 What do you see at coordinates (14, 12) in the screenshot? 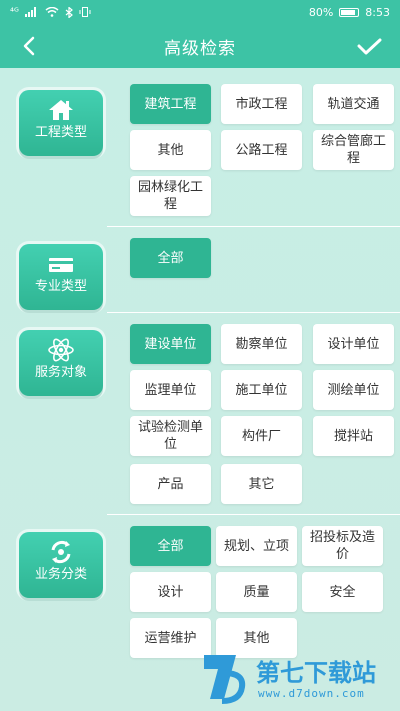
I see `signal-indicator: ⁴ᴳ` at bounding box center [14, 12].